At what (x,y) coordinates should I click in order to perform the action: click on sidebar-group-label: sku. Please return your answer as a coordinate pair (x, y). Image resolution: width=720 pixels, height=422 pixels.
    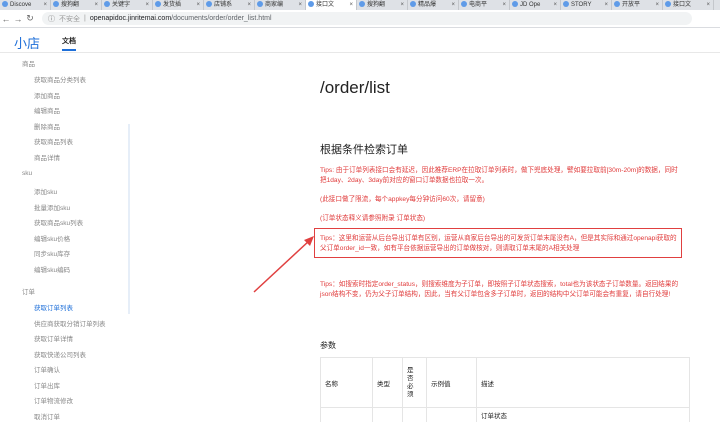
    Looking at the image, I should click on (27, 173).